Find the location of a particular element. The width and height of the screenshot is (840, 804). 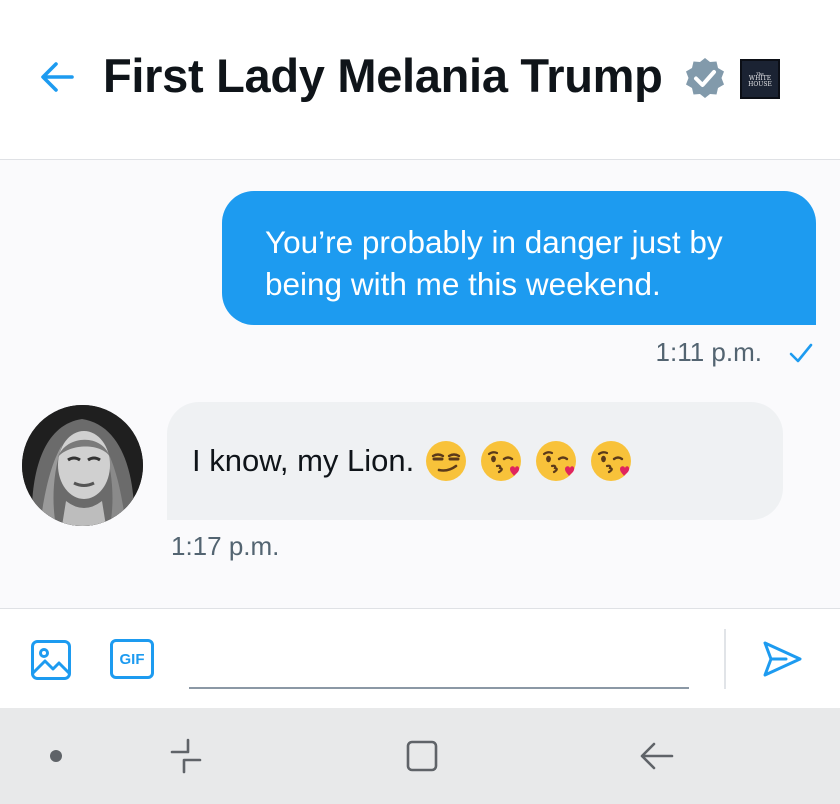

white-house-logo: The WHITE HOUSE is located at coordinates (760, 79).